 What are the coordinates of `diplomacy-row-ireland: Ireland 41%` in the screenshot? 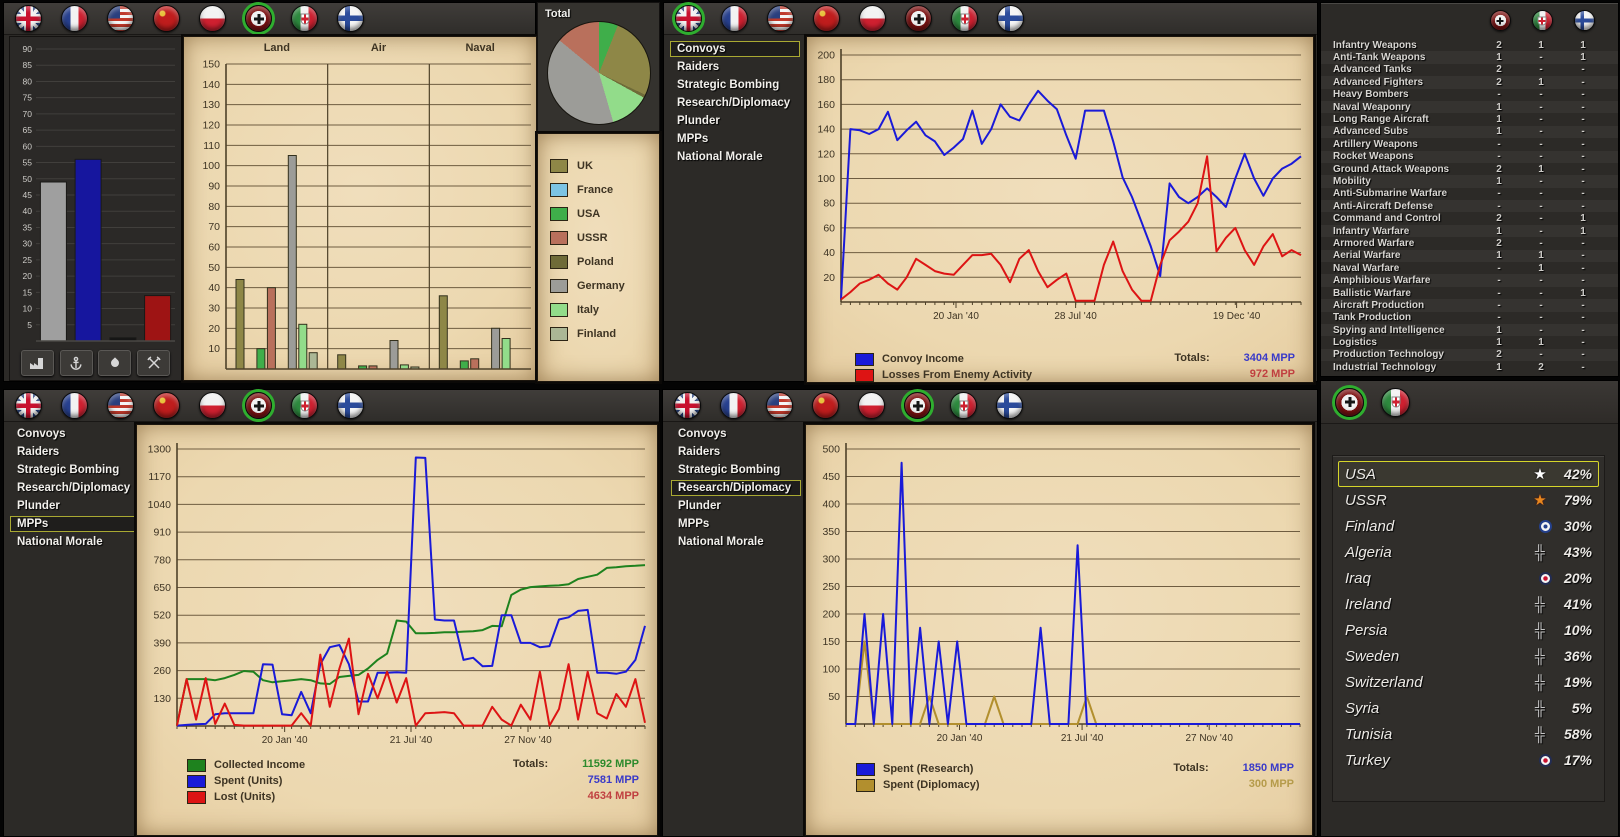 It's located at (1468, 604).